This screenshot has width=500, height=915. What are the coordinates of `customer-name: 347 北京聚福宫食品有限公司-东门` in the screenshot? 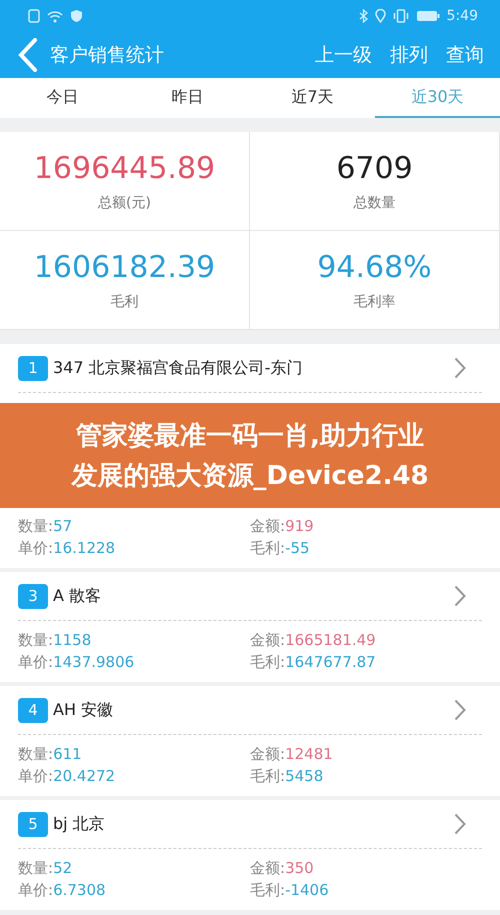 It's located at (177, 368).